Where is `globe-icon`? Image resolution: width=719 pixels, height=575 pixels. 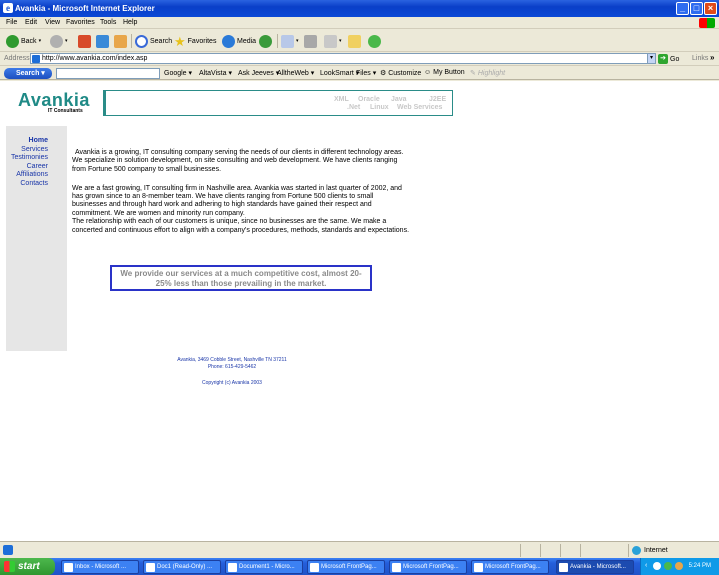
globe-icon is located at coordinates (636, 550).